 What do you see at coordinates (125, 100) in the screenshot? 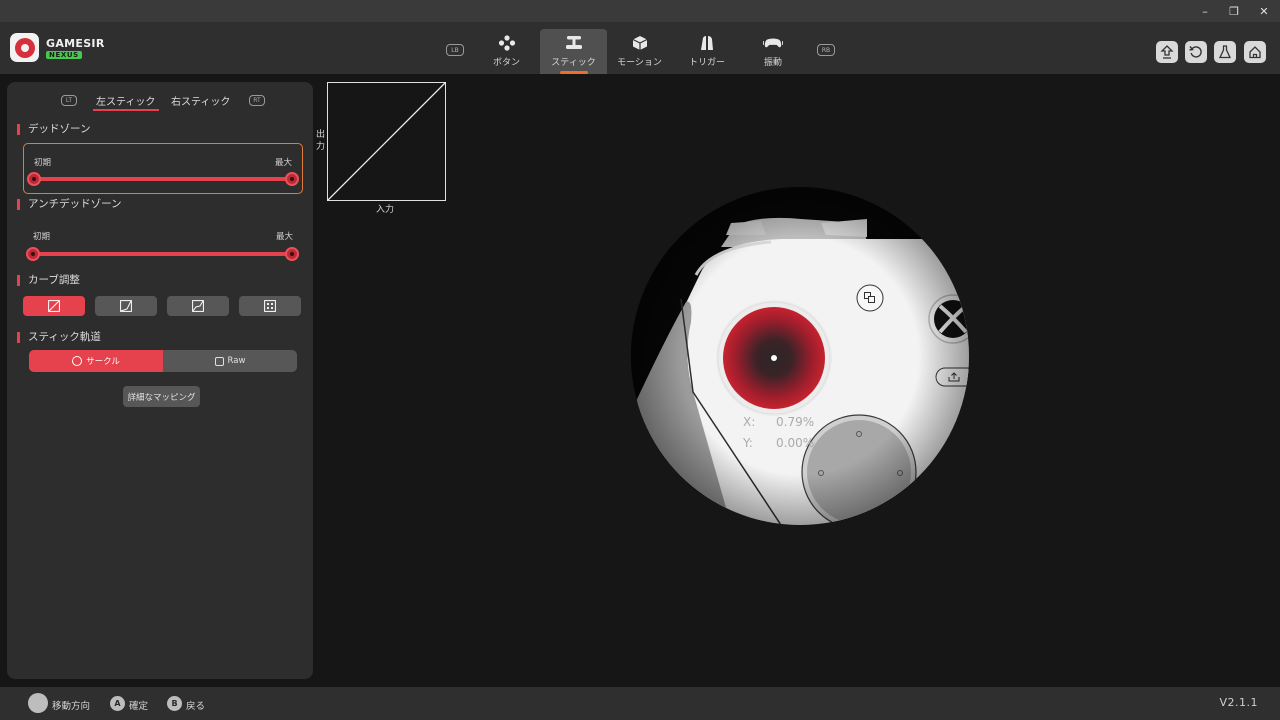
I see `left-stick-tab: 左スティック` at bounding box center [125, 100].